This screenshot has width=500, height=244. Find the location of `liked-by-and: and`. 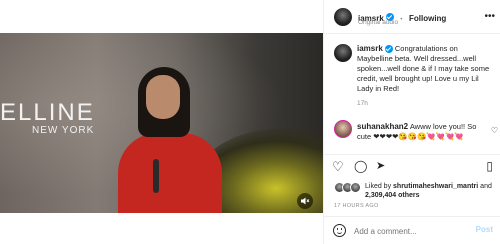

liked-by-and: and is located at coordinates (485, 186).